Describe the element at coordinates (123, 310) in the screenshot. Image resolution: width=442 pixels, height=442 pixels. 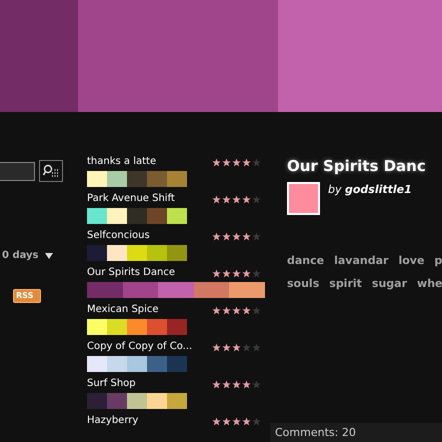
I see `palette-title: Mexican Spice` at that location.